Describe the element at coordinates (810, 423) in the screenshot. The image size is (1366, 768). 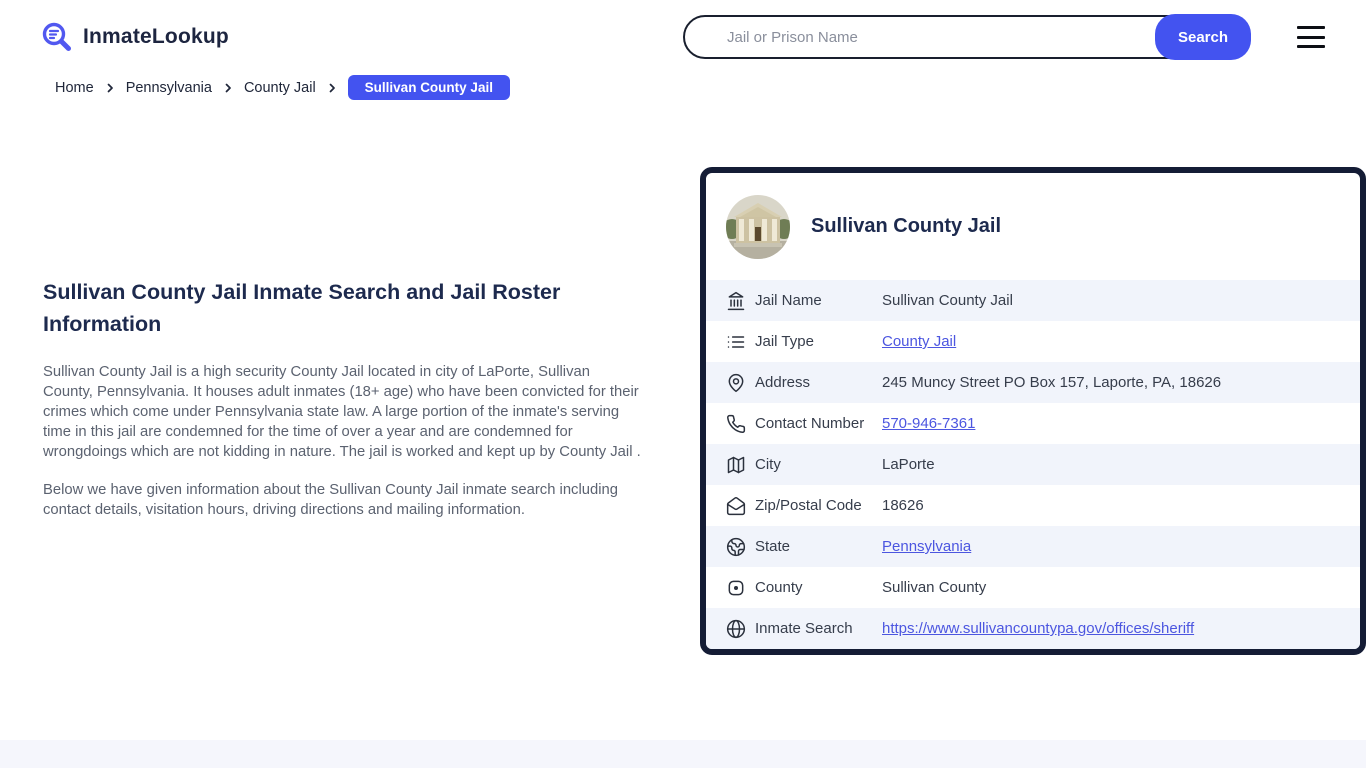
I see `row-label: Contact Number` at that location.